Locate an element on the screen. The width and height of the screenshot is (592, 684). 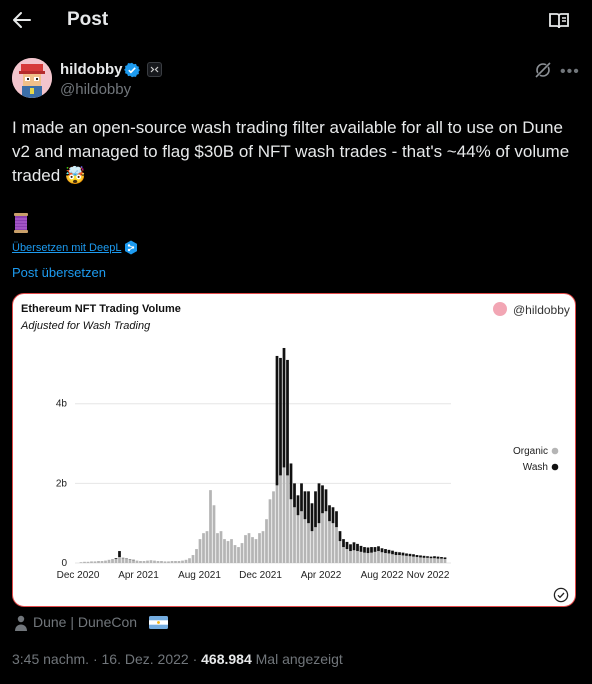
argentina-flag-icon is located at coordinates (158, 622).